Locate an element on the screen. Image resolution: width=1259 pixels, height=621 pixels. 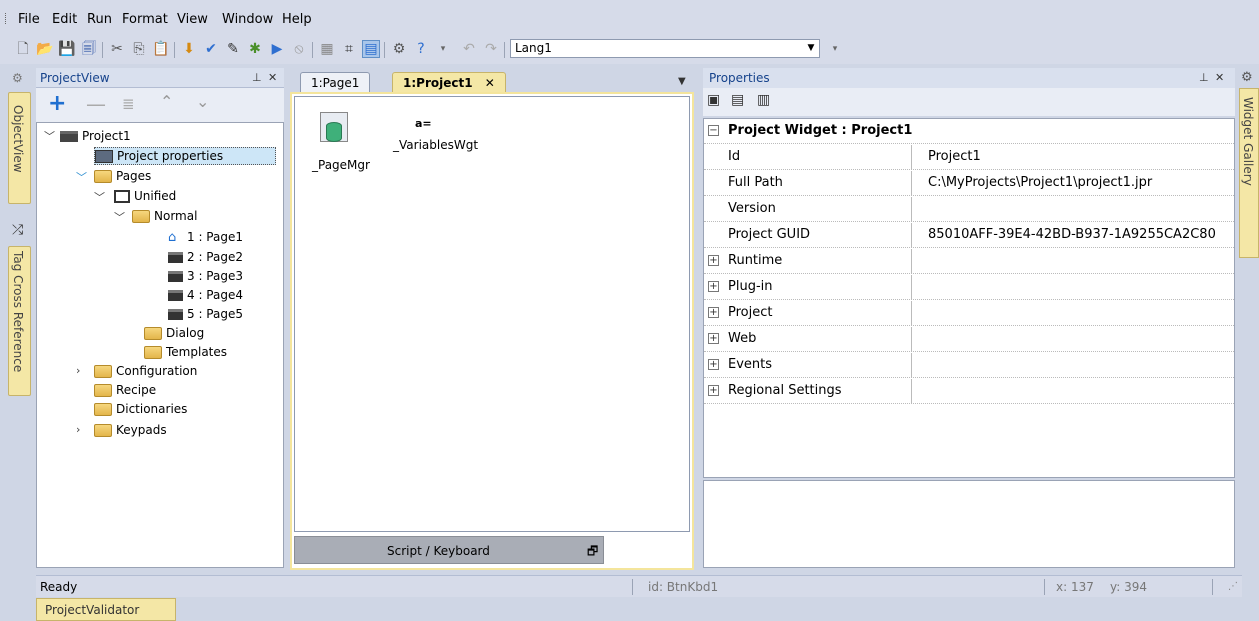
tree-item-page: 2 : Page2 is located at coordinates (205, 257).